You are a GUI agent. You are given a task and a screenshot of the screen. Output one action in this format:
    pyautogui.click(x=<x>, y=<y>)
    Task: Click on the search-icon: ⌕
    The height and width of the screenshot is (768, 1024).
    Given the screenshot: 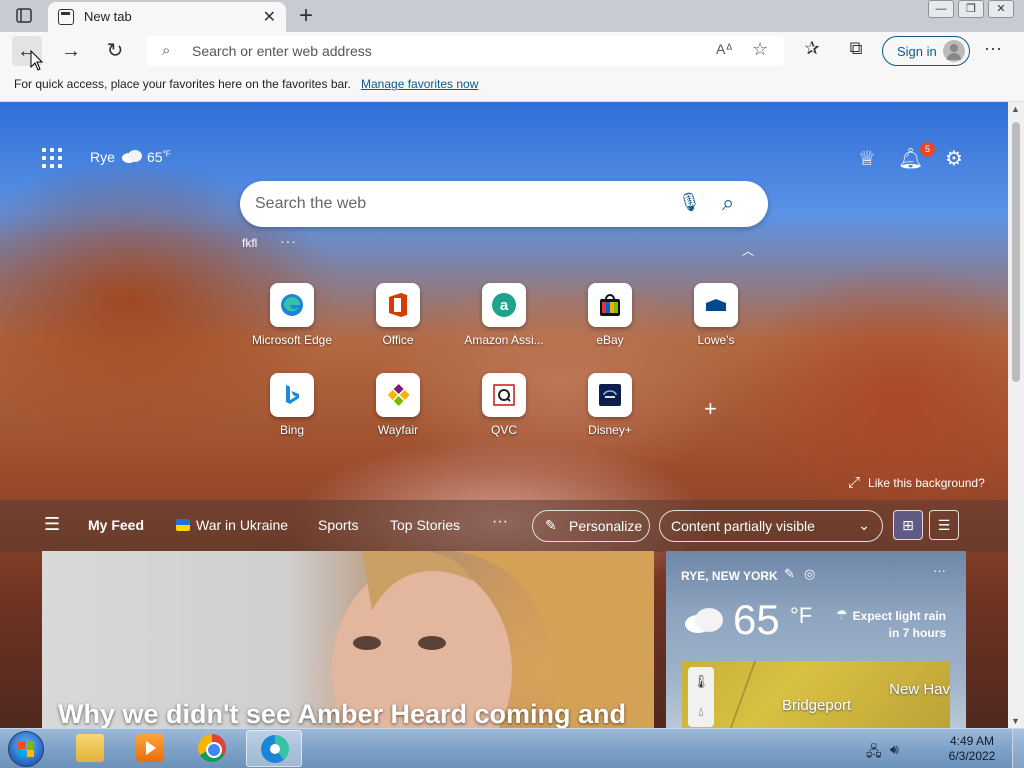 What is the action you would take?
    pyautogui.click(x=166, y=50)
    